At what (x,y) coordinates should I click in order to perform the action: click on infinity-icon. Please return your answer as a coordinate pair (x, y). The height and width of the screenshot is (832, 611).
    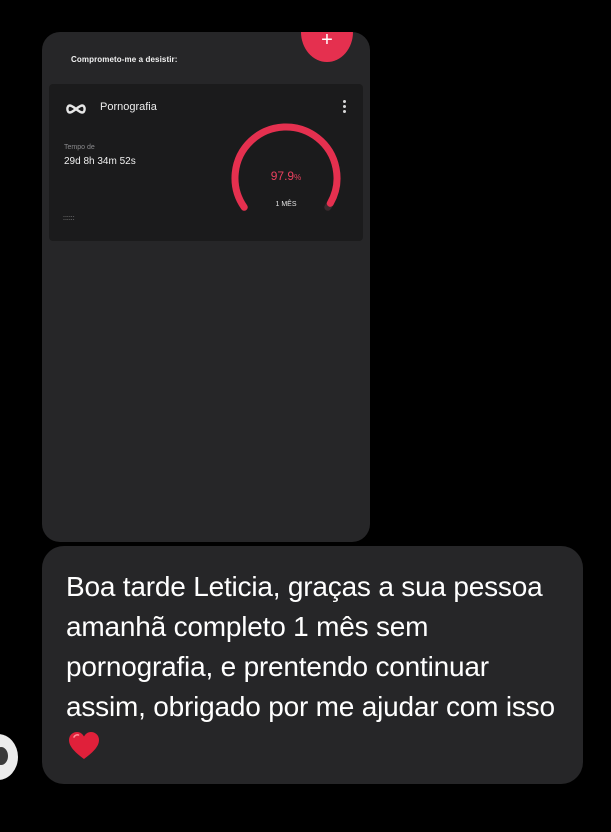
    Looking at the image, I should click on (76, 109).